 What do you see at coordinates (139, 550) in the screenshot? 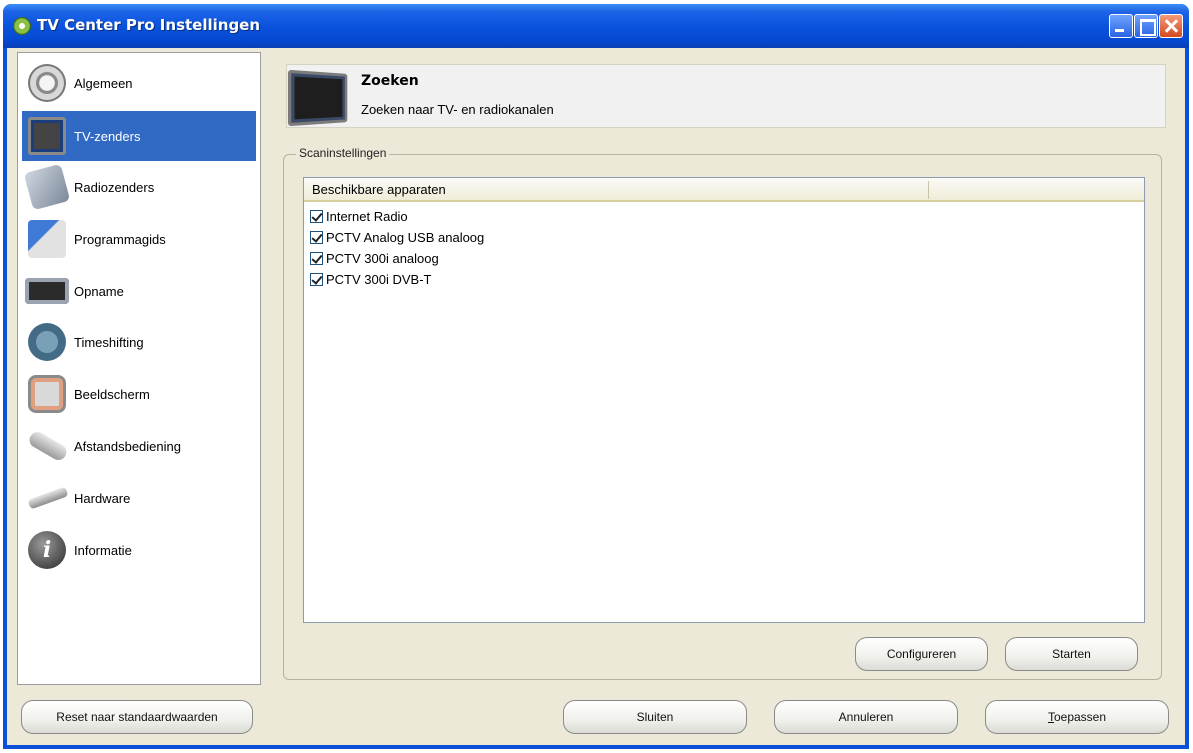
I see `sidebar-item-informatie: i Informatie` at bounding box center [139, 550].